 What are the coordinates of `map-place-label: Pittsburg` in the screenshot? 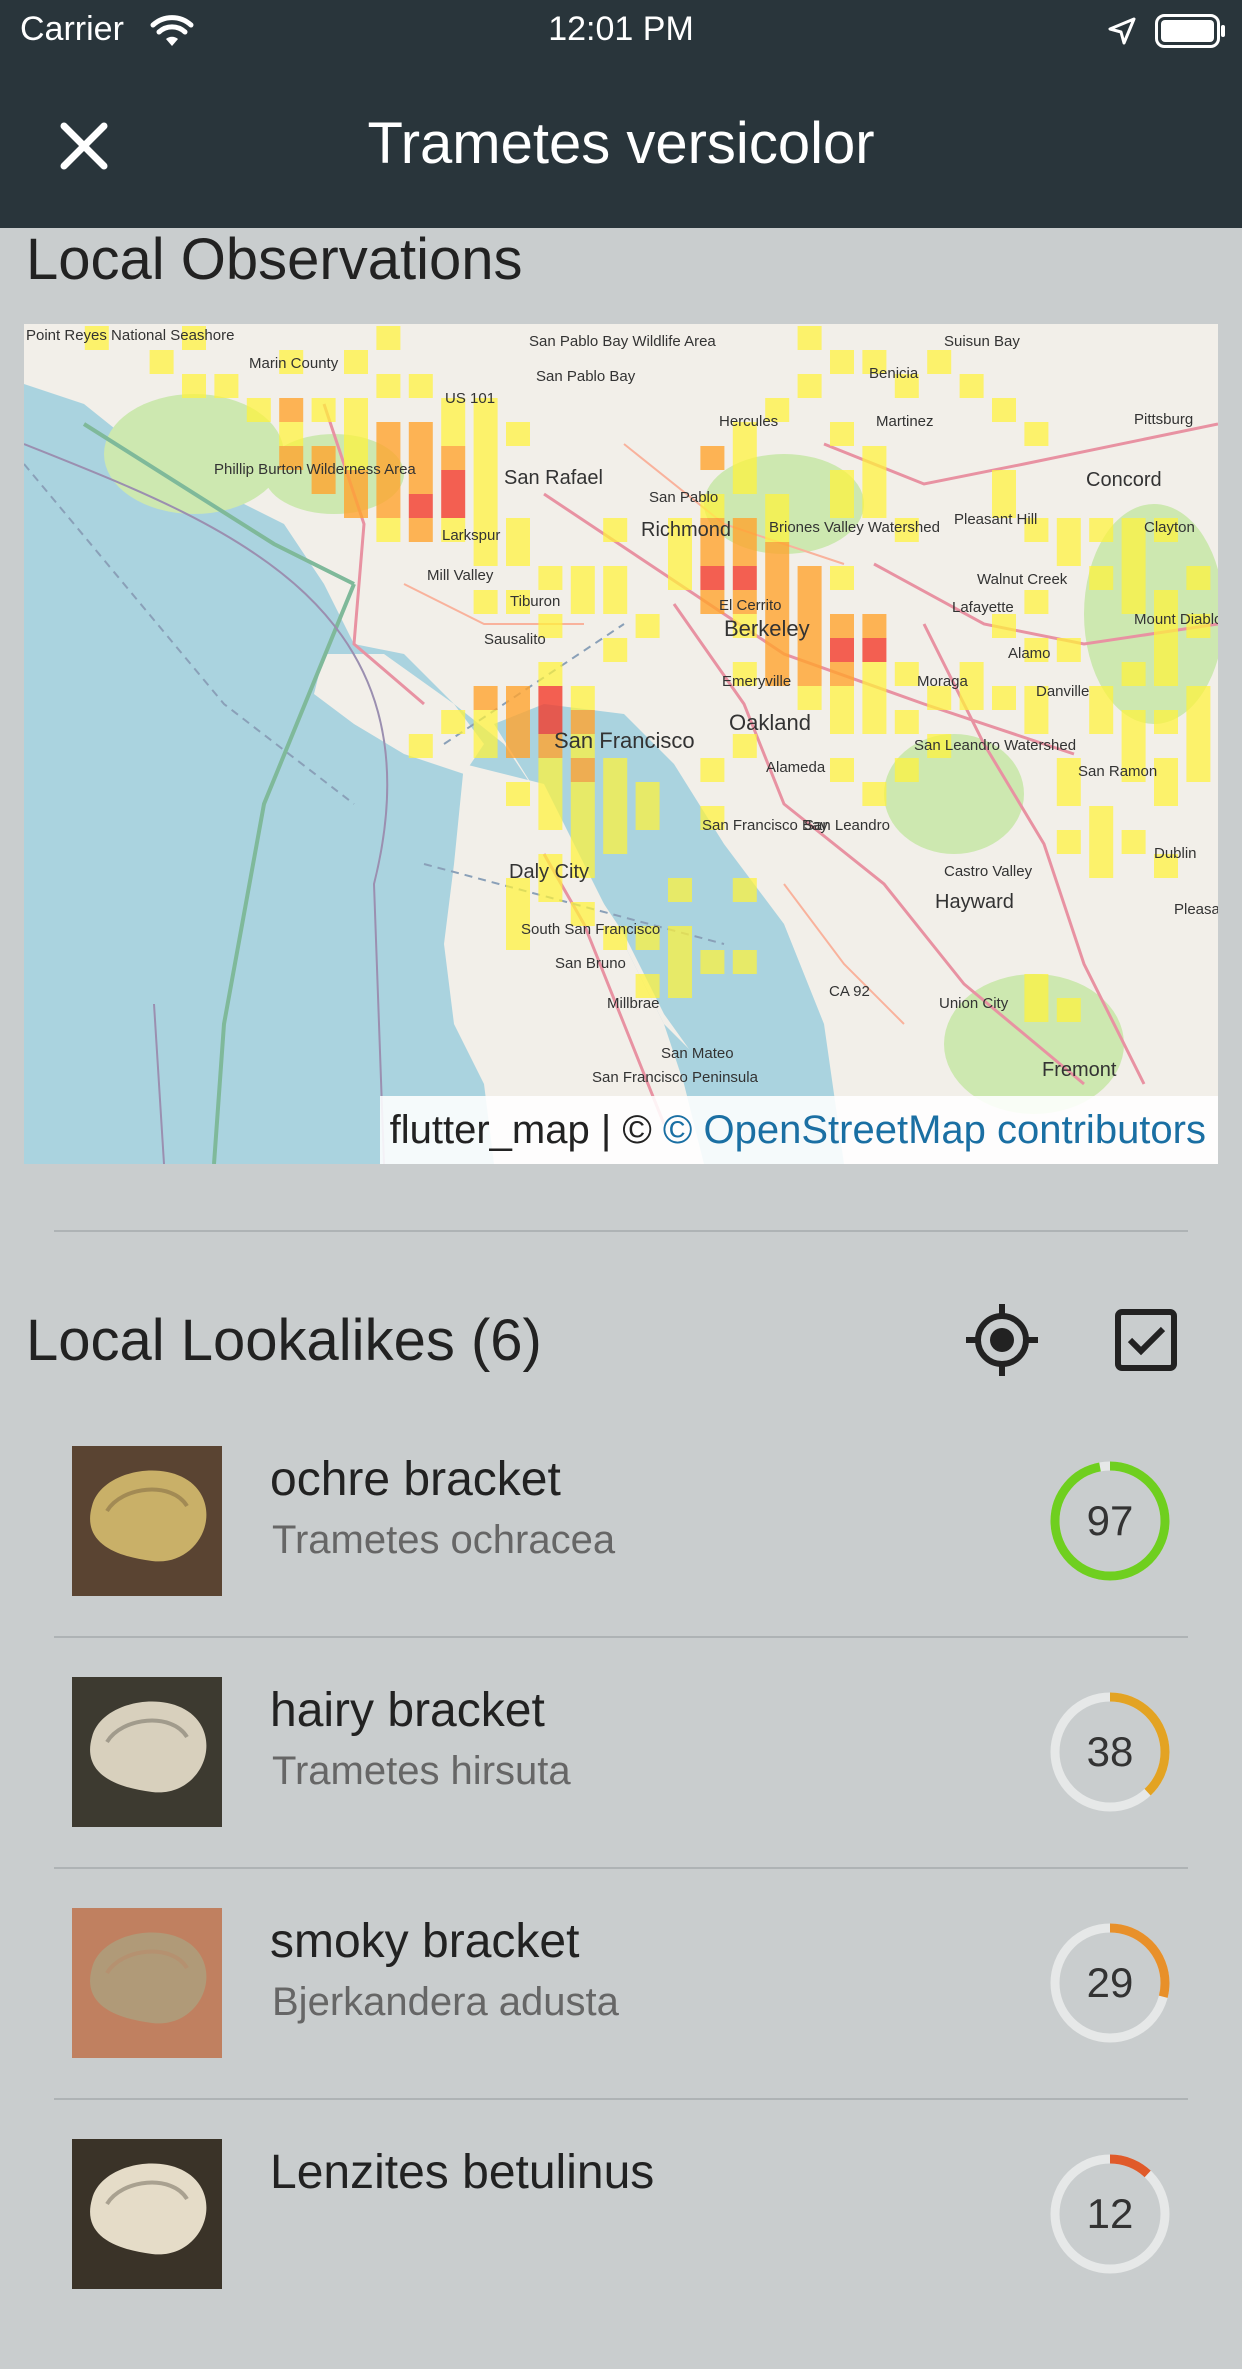 It's located at (1163, 419).